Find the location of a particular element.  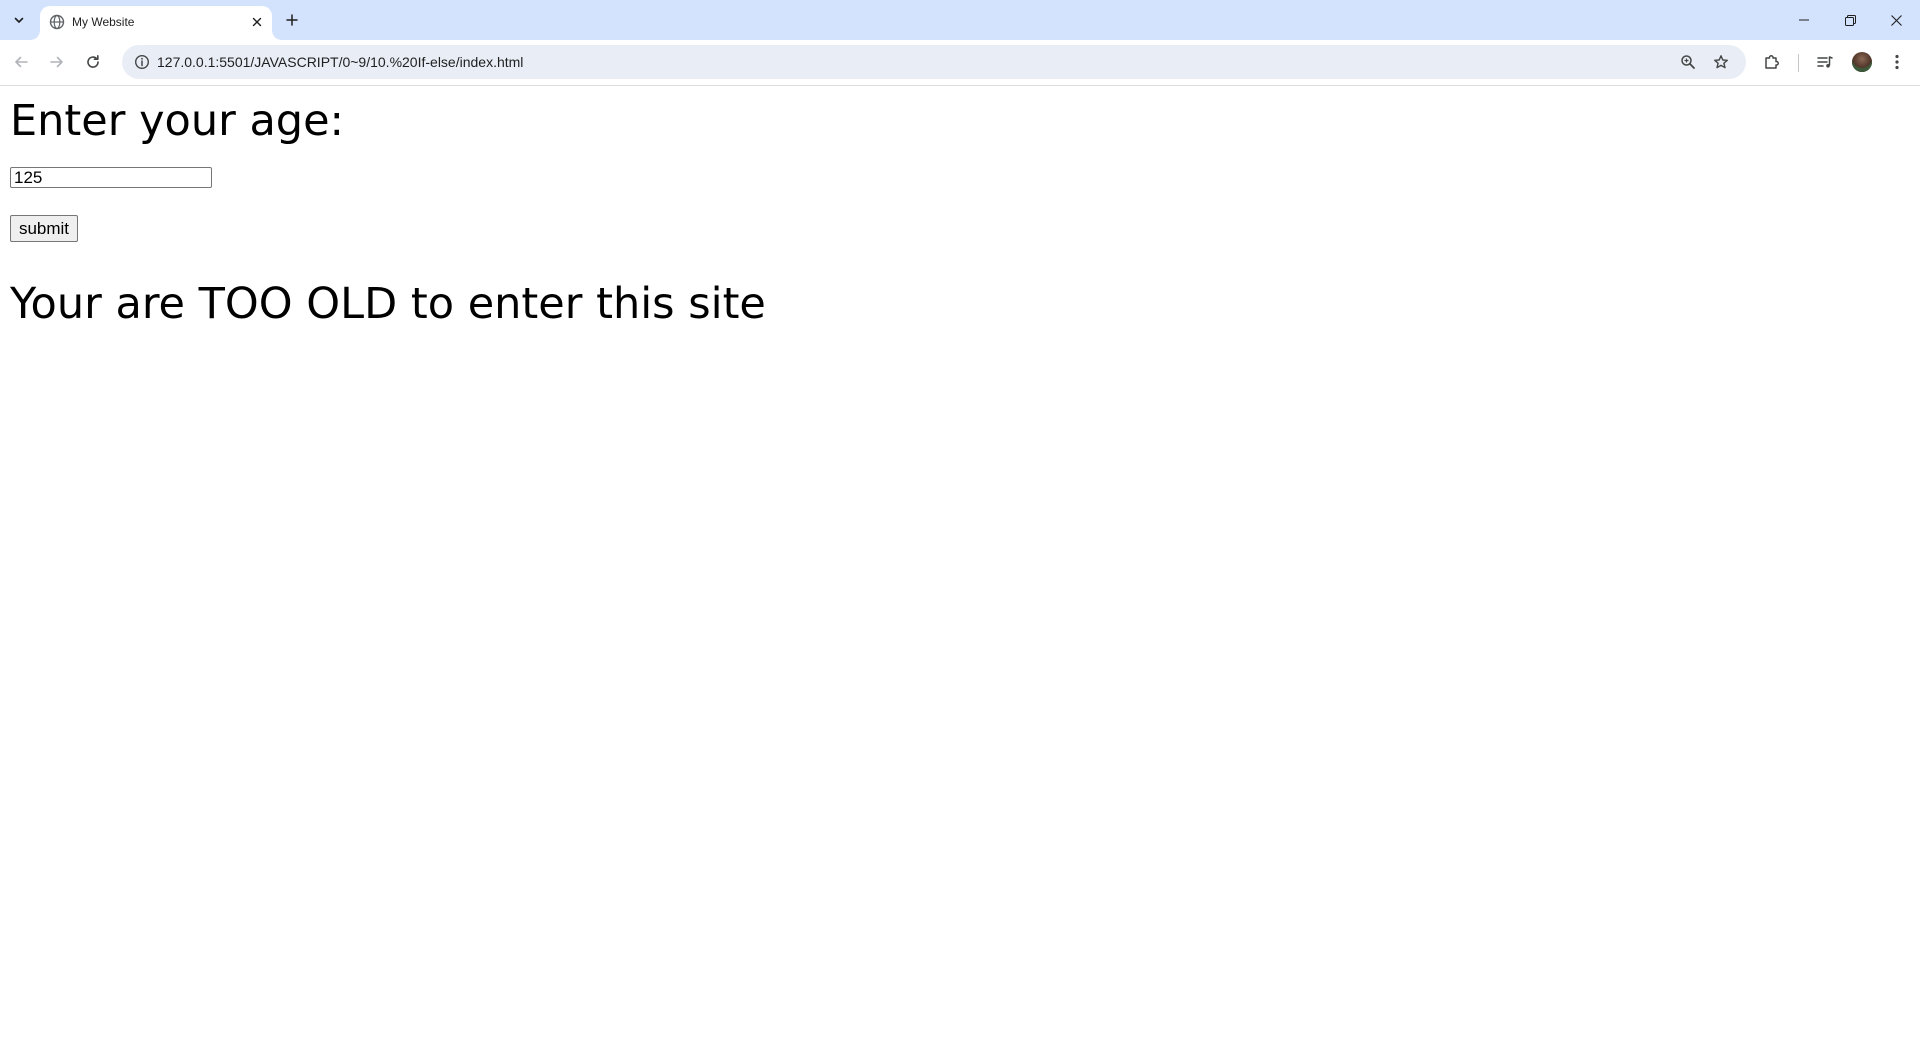

media-controls-button is located at coordinates (1825, 62).